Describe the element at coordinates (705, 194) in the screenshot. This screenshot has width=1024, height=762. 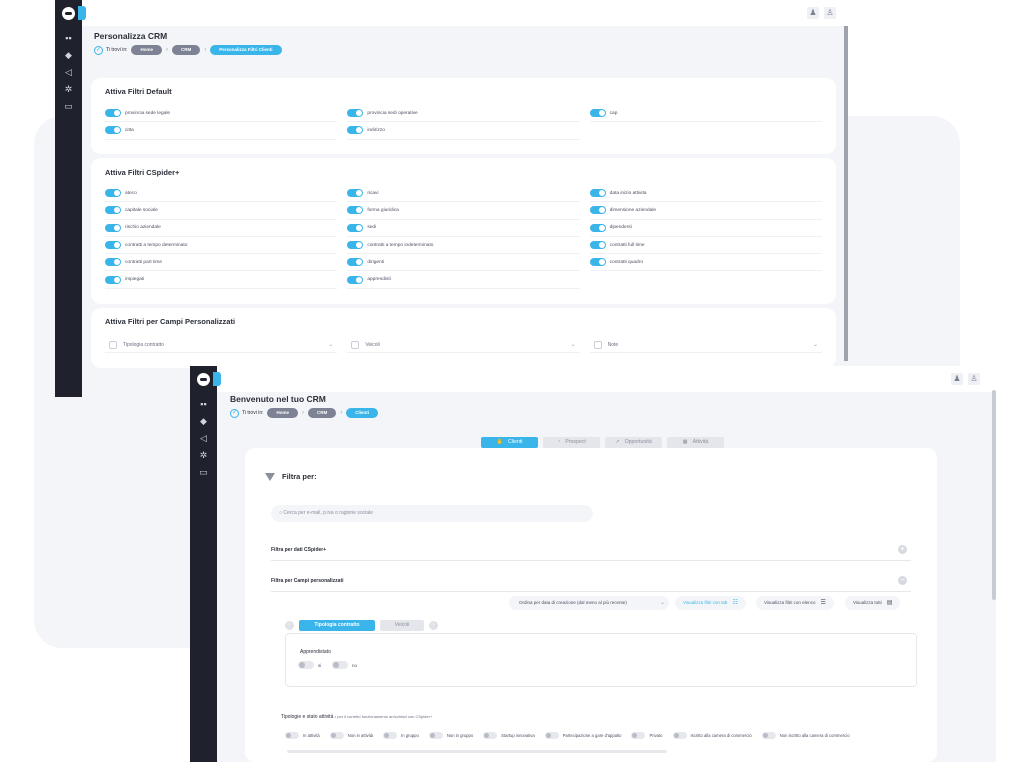
I see `filter-row: data inizio attivita` at that location.